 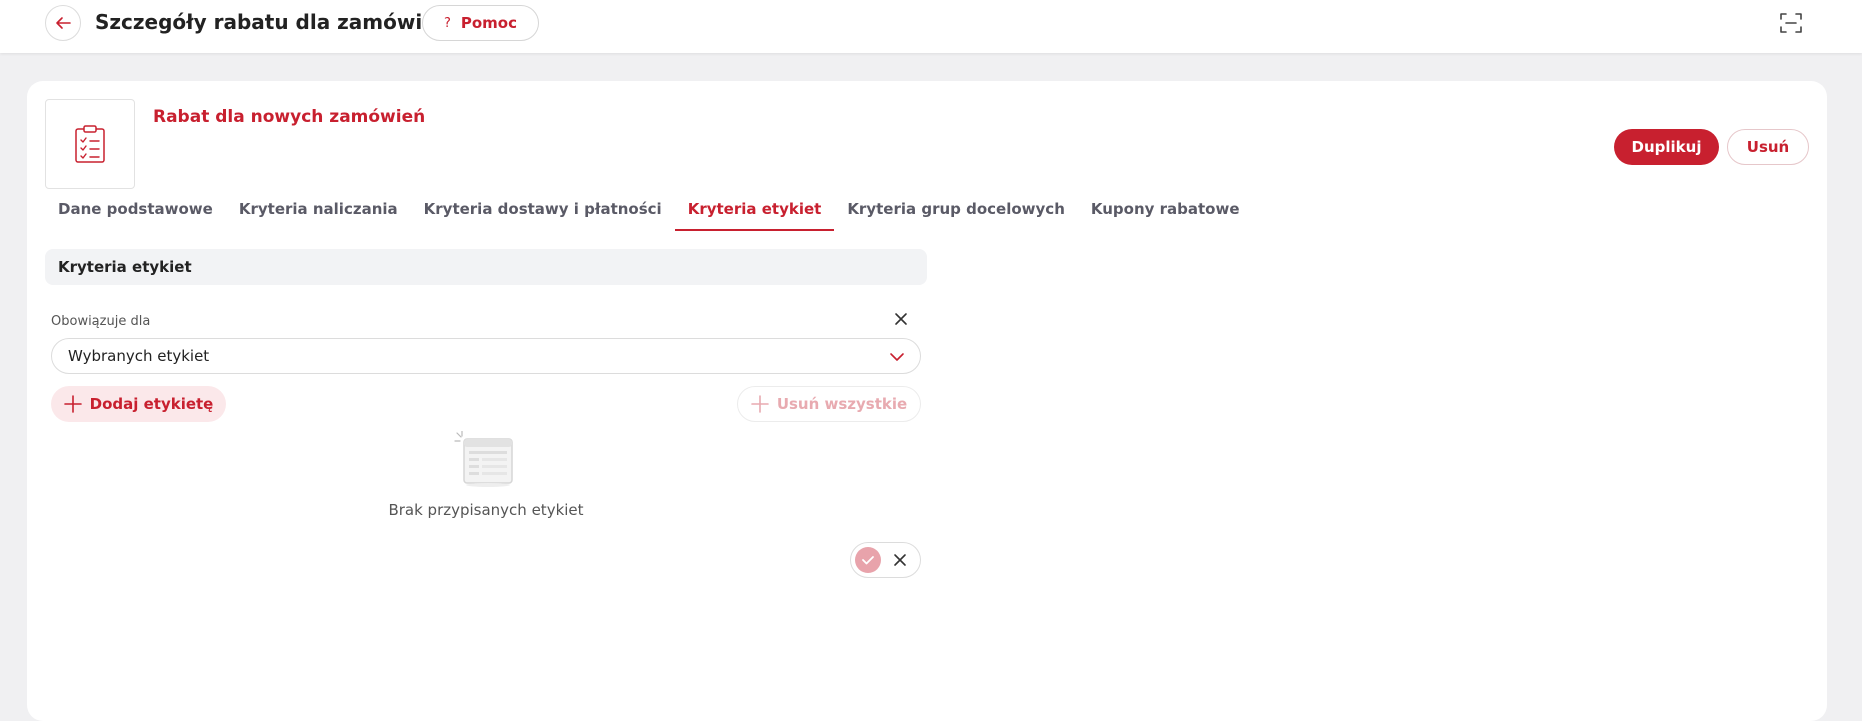 I want to click on arrow-left-icon, so click(x=63, y=23).